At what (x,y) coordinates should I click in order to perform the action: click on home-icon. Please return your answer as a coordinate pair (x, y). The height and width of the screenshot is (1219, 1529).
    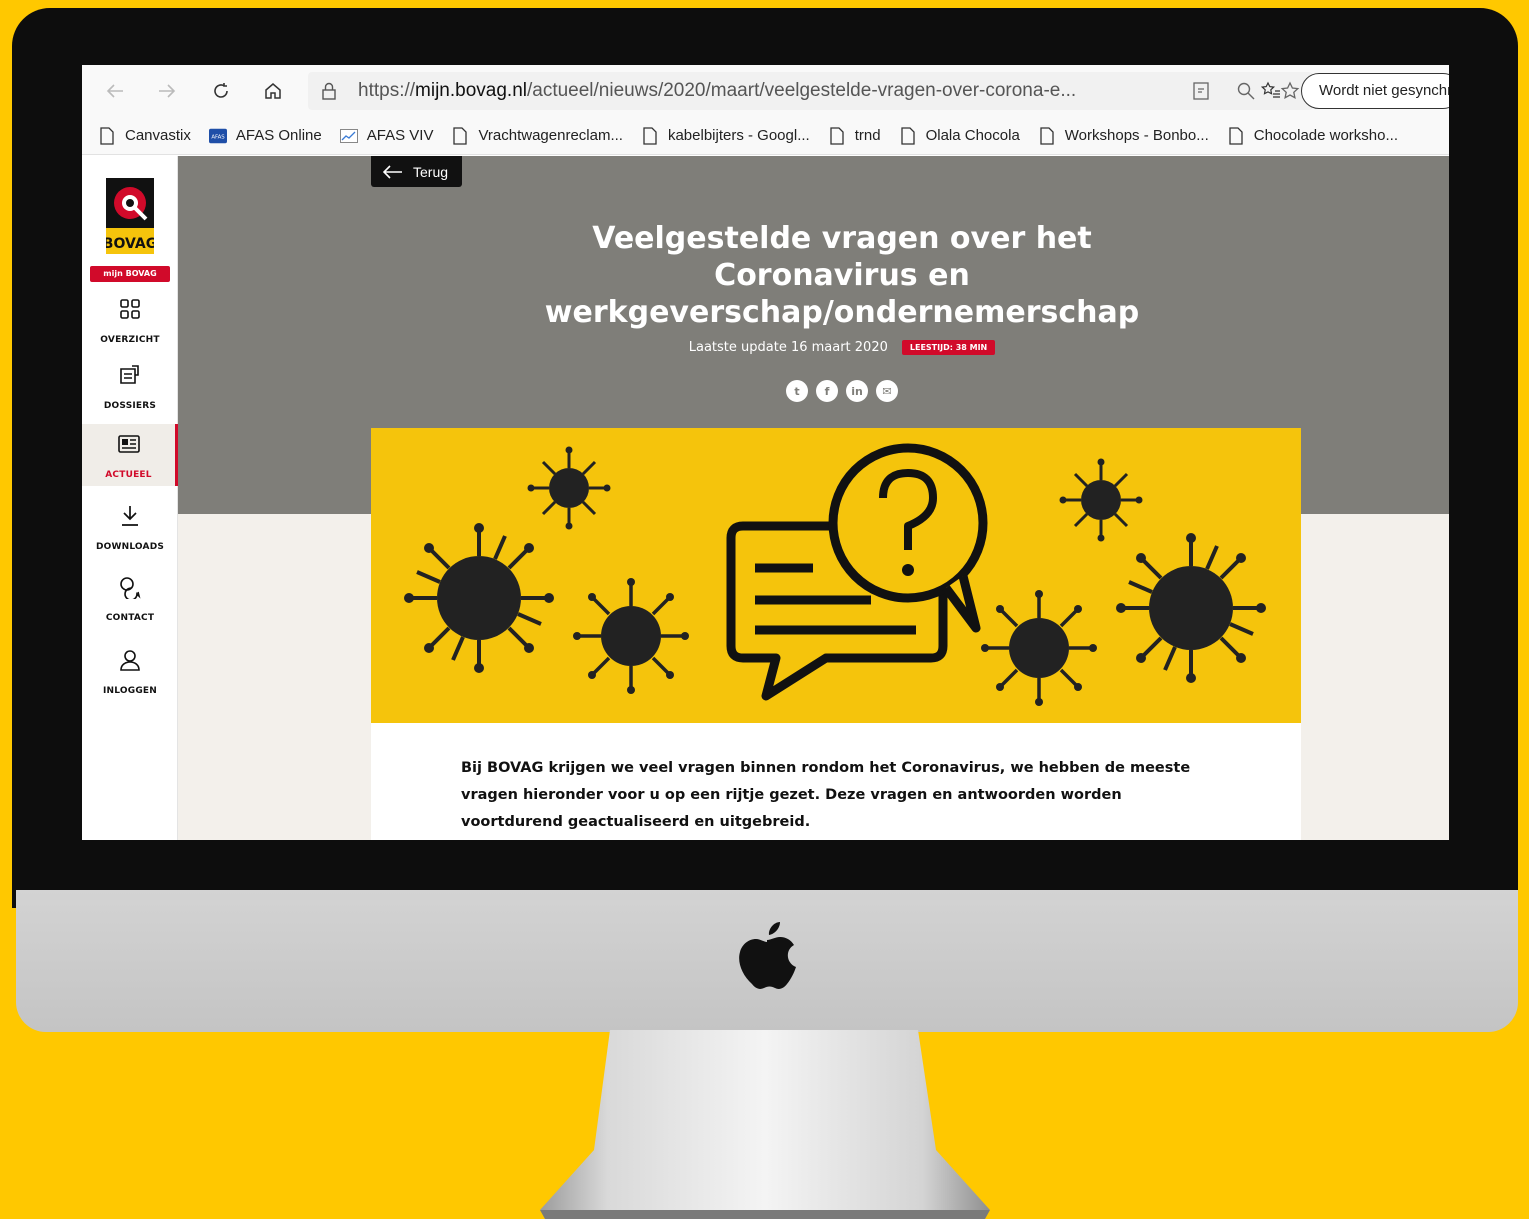
    Looking at the image, I should click on (273, 91).